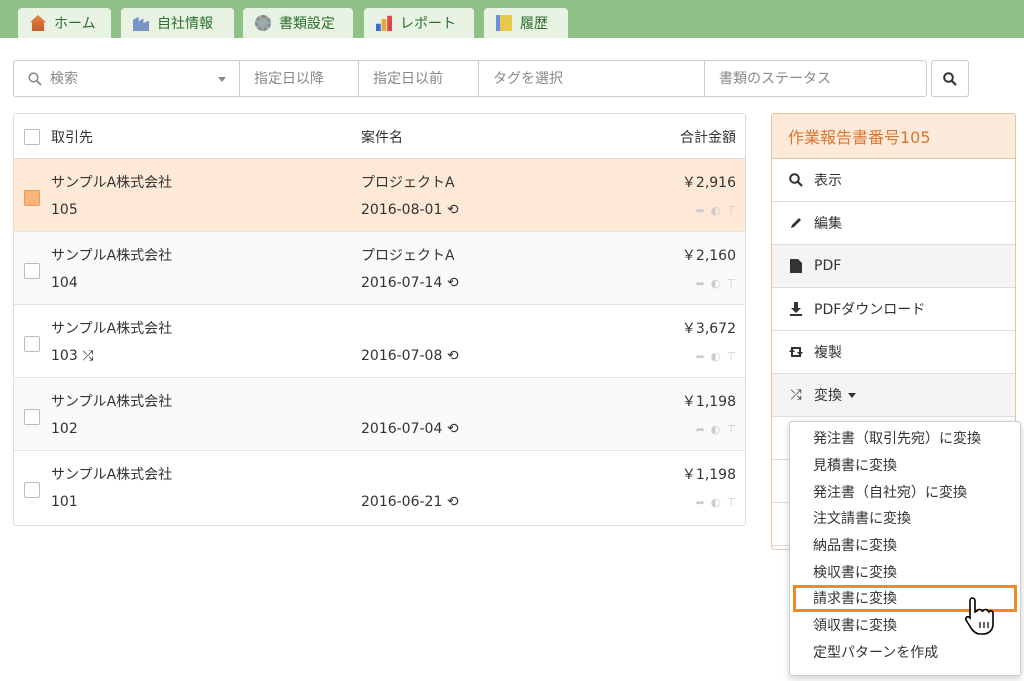 The height and width of the screenshot is (681, 1024). What do you see at coordinates (75, 24) in the screenshot?
I see `tab-label: ホーム` at bounding box center [75, 24].